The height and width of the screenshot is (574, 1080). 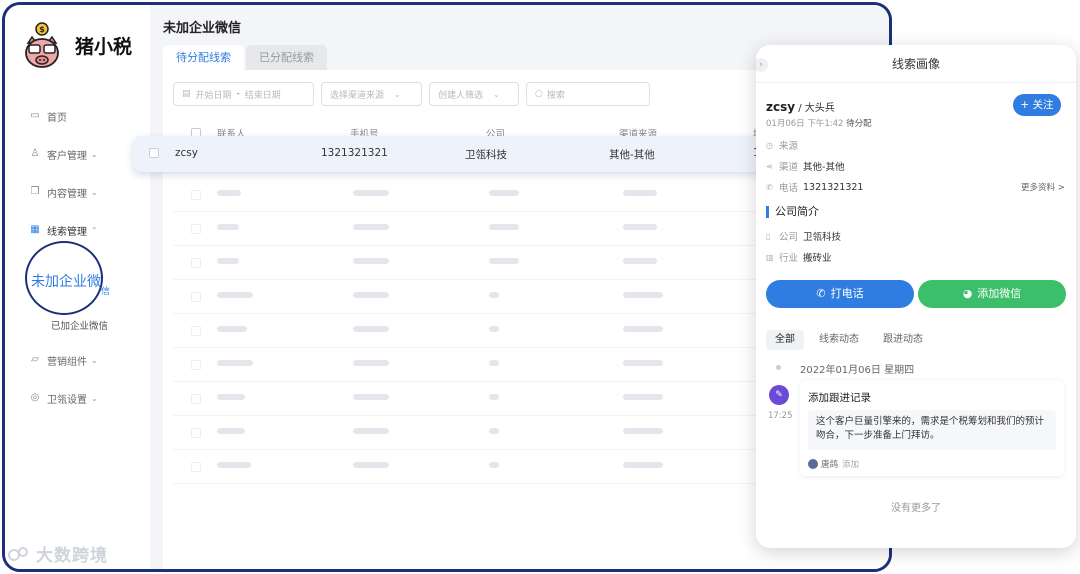 I want to click on tab-unassigned: 待分配线索, so click(x=203, y=57).